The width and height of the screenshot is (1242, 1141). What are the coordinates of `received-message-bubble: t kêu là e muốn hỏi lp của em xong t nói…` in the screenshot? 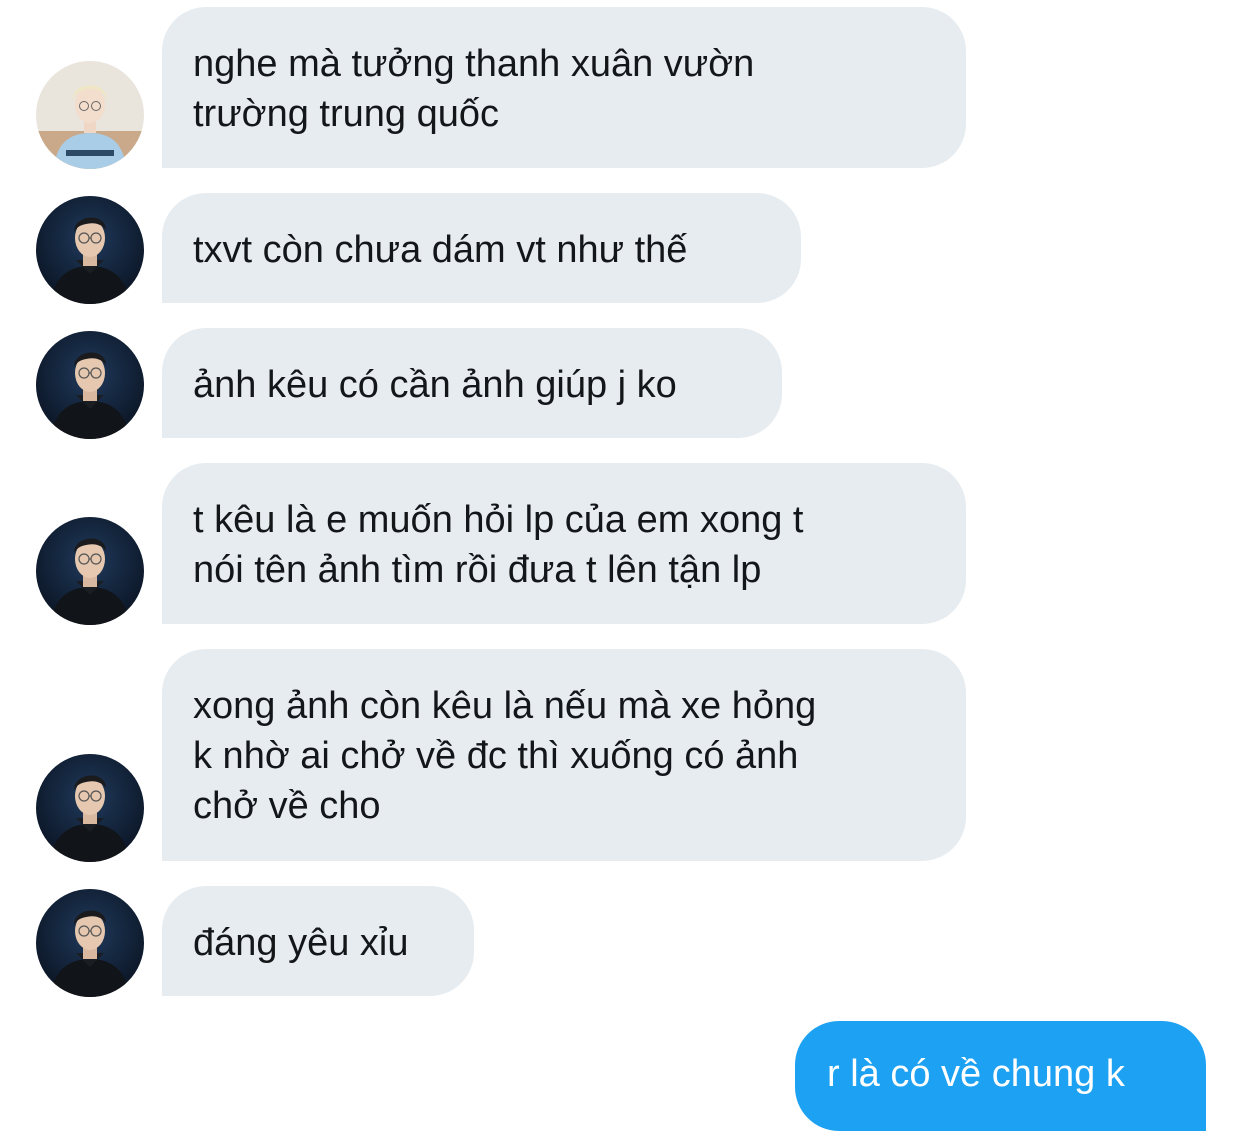 It's located at (564, 543).